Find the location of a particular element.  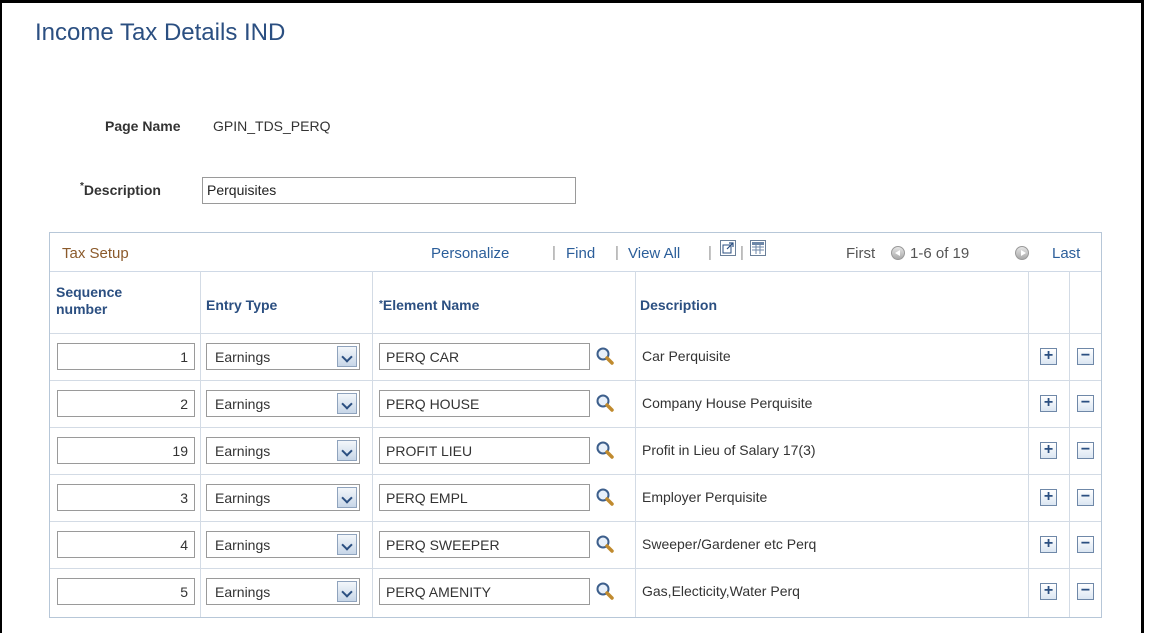

col-header-entry-type: Entry Type is located at coordinates (241, 305).